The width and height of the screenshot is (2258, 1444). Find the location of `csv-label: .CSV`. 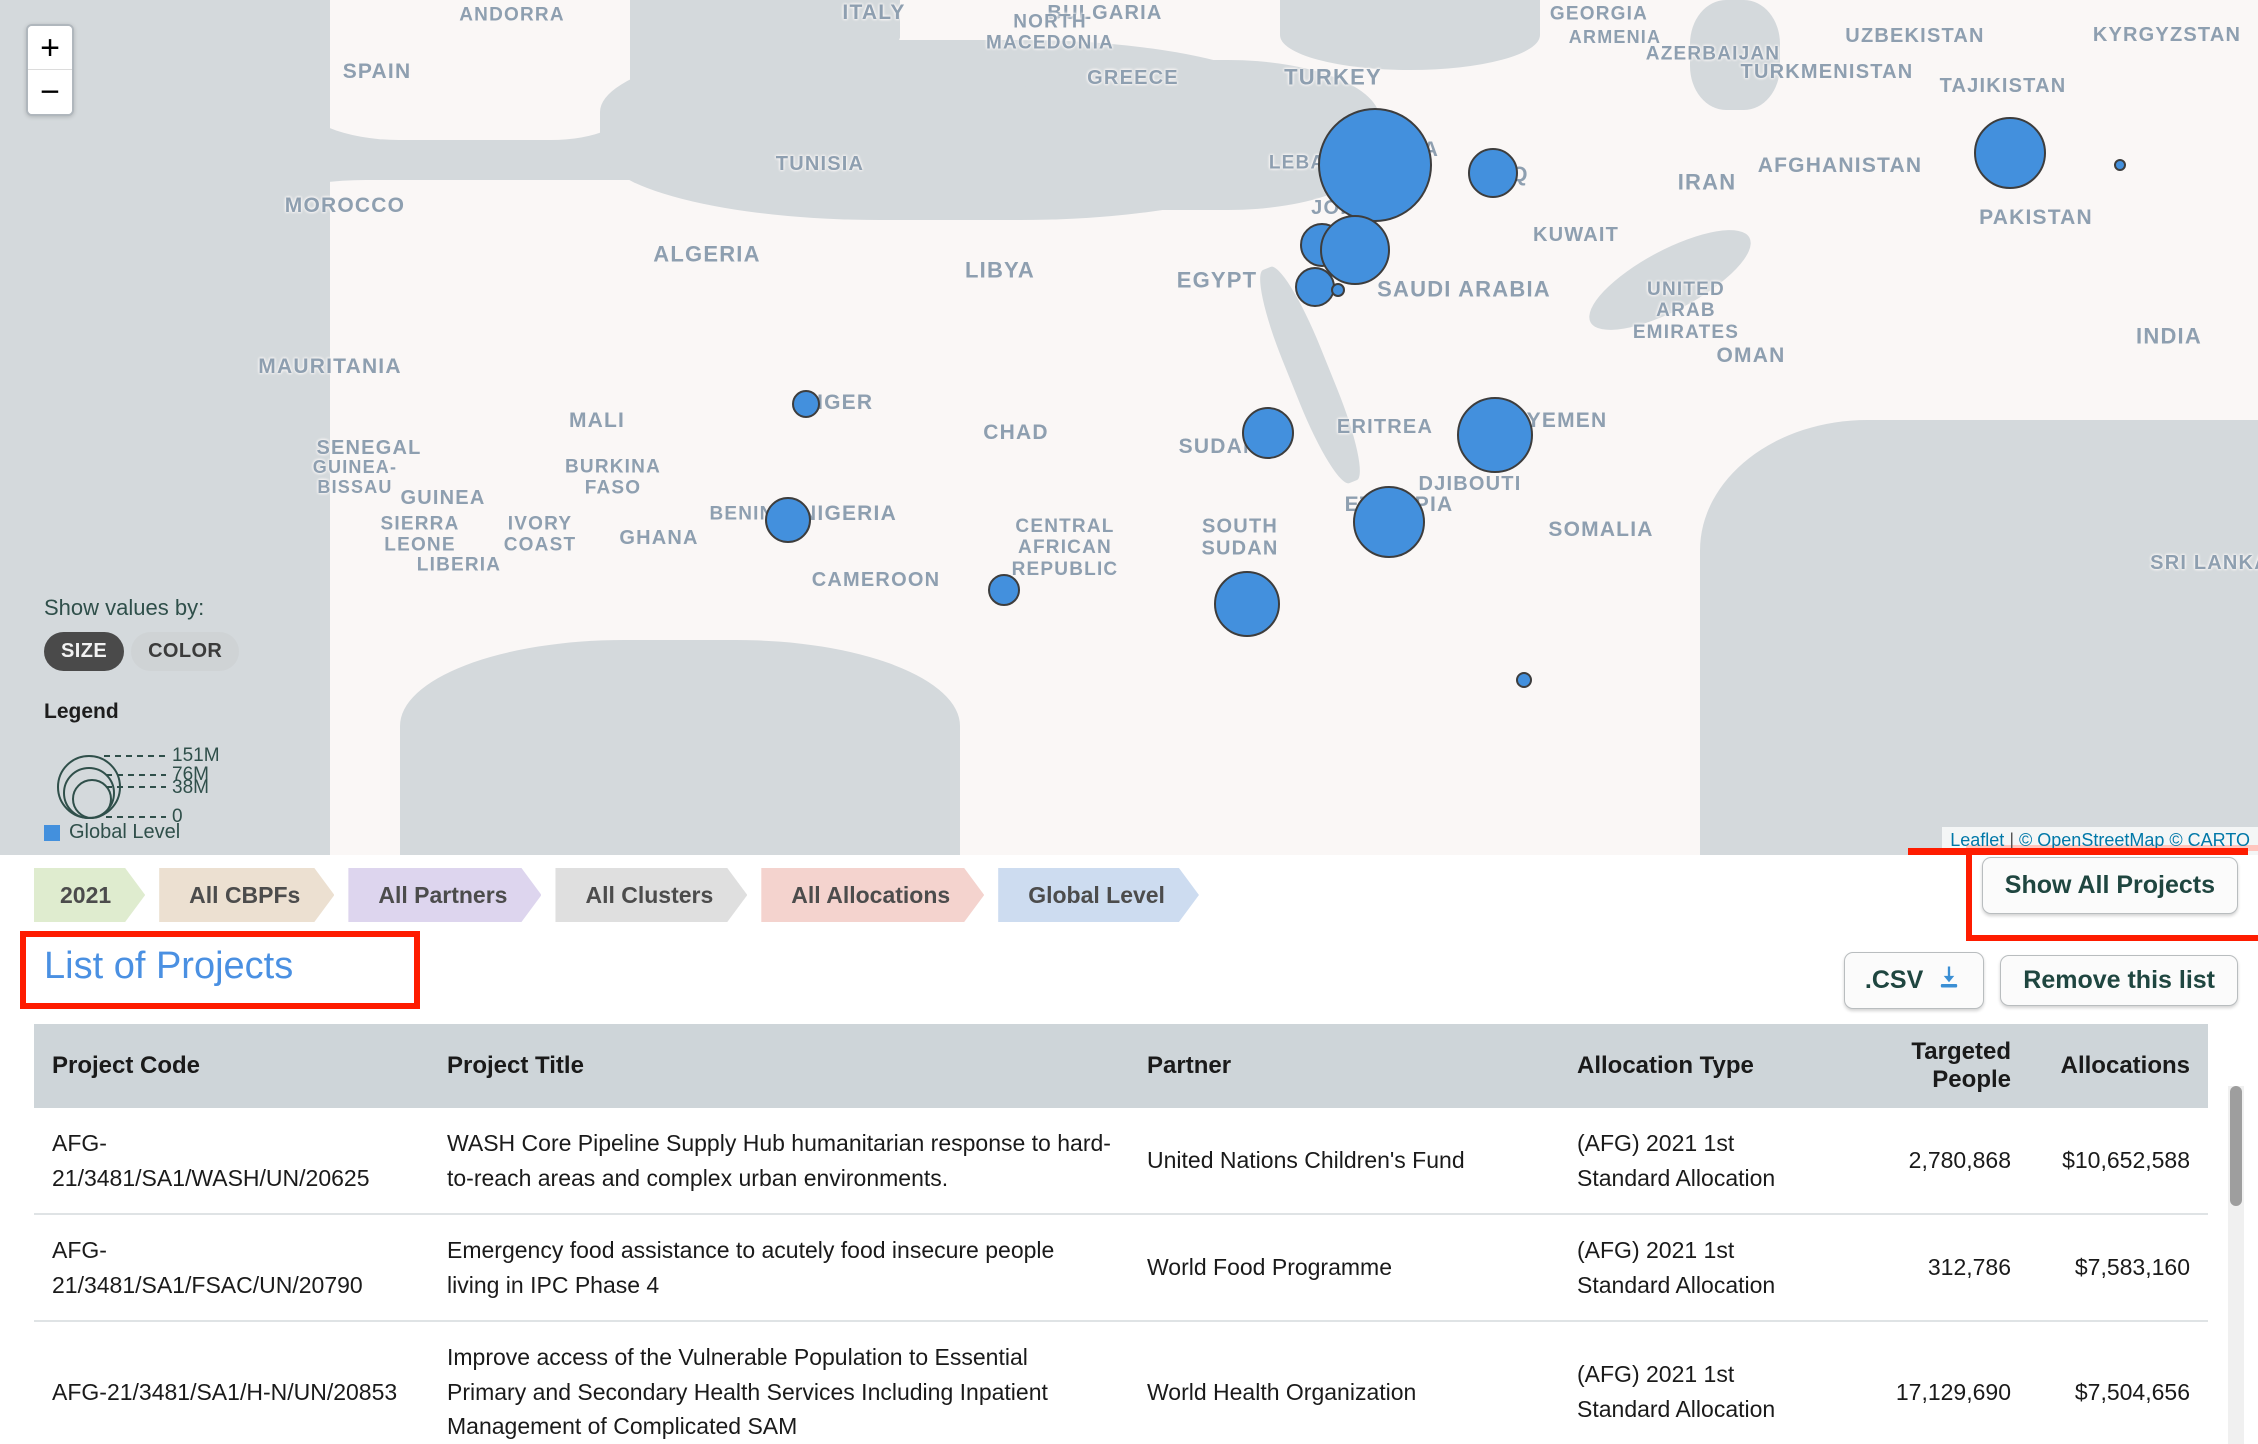

csv-label: .CSV is located at coordinates (1894, 980).